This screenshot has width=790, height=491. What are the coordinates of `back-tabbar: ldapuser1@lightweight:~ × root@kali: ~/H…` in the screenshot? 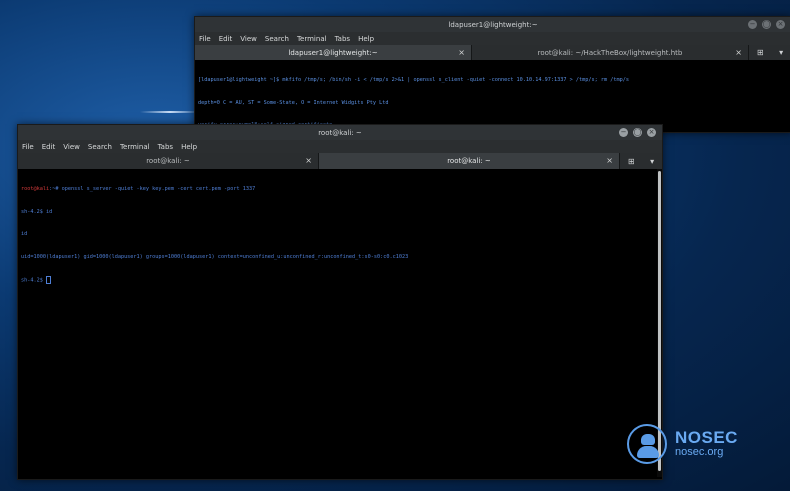 It's located at (492, 52).